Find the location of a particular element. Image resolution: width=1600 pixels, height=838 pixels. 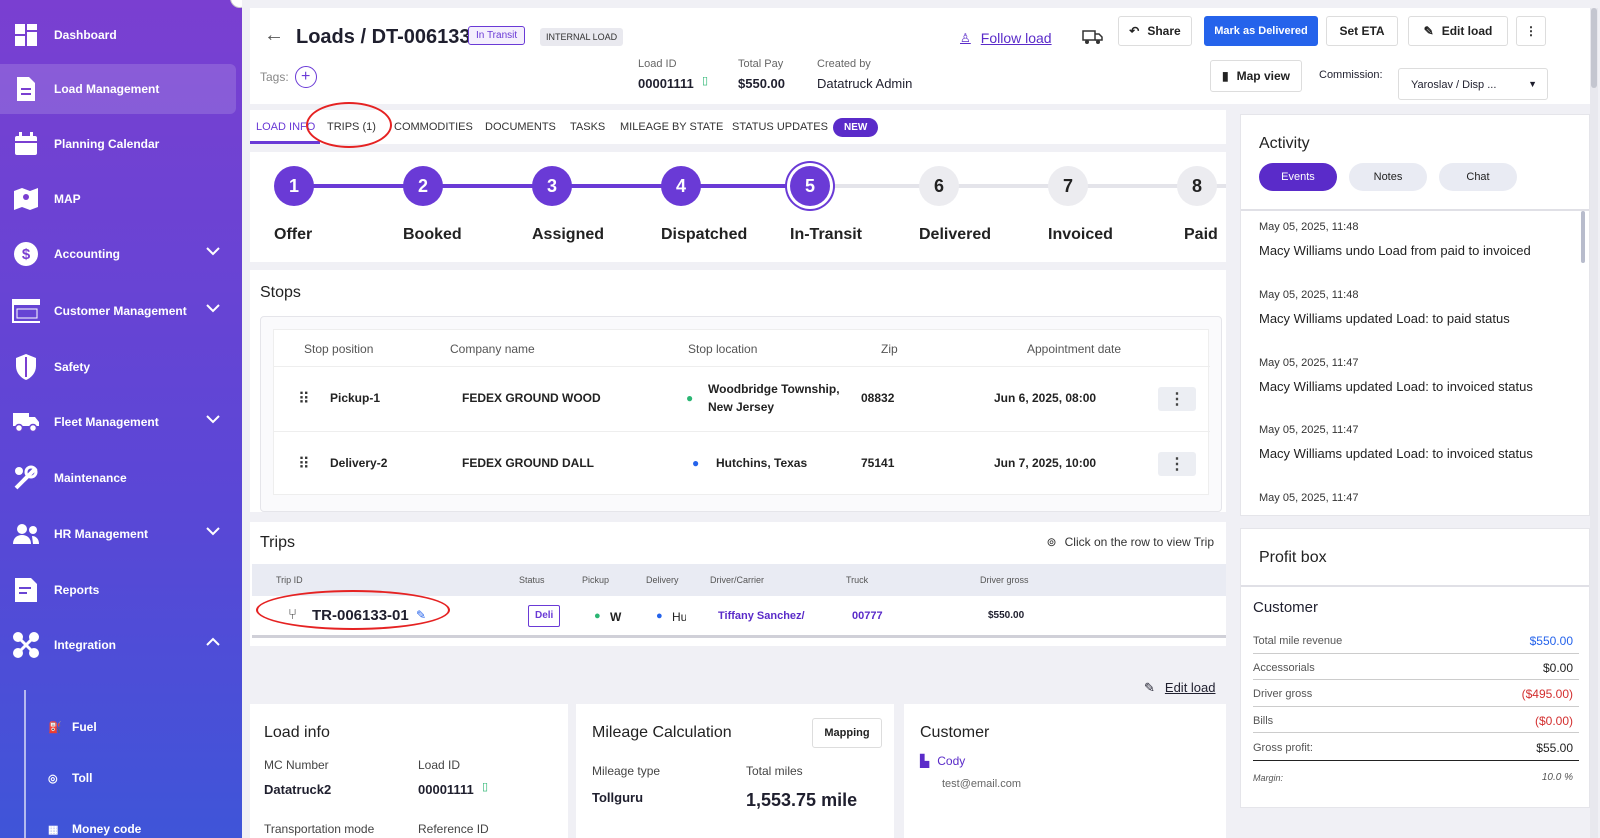

truck-icon is located at coordinates (1093, 39).